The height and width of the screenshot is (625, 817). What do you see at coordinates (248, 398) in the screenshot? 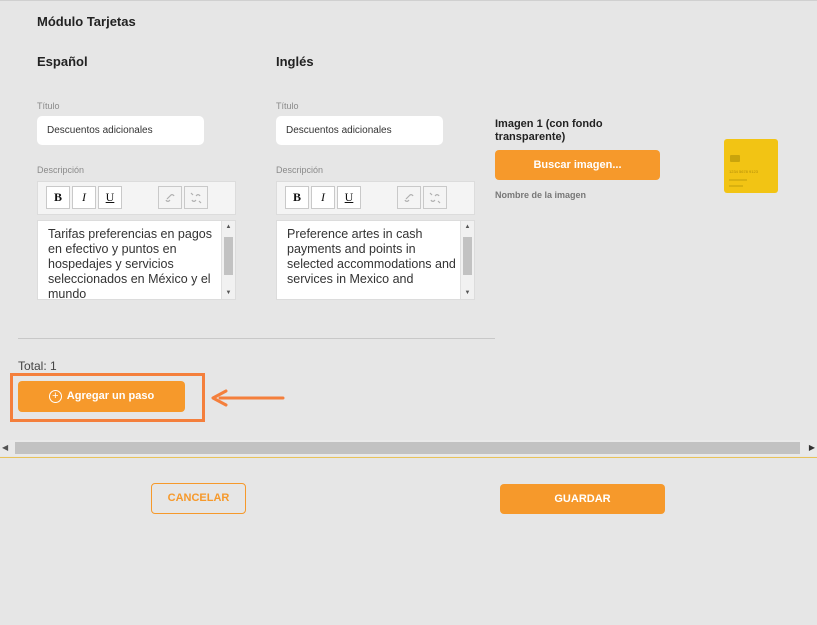
I see `annotation-arrow-icon` at bounding box center [248, 398].